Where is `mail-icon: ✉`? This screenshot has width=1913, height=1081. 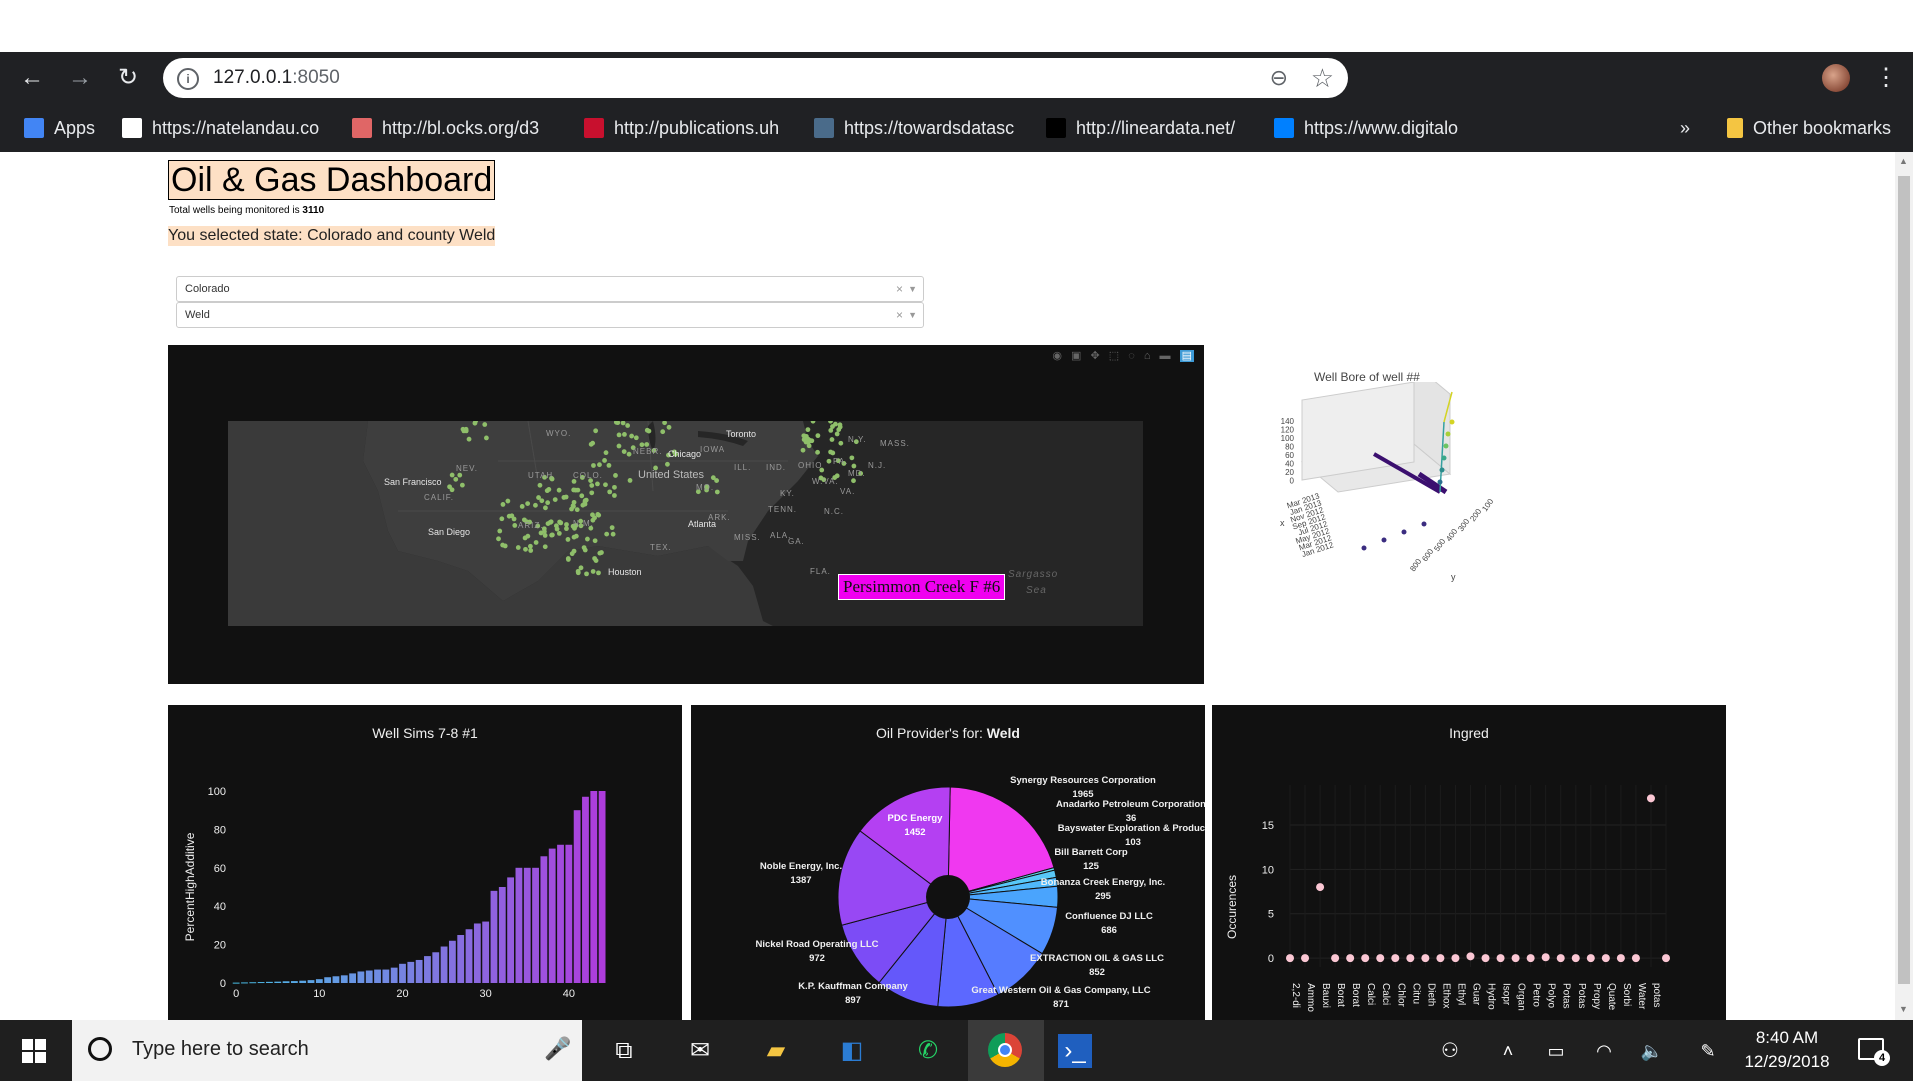
mail-icon: ✉ is located at coordinates (700, 1051).